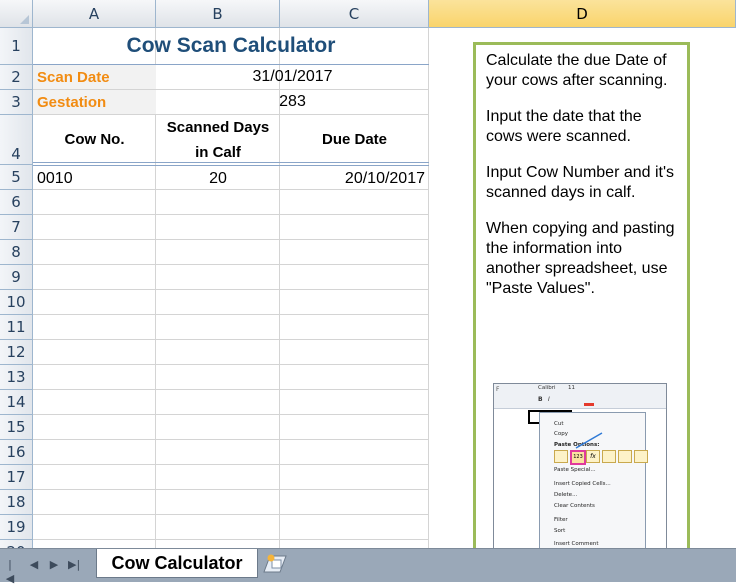  What do you see at coordinates (34, 565) in the screenshot?
I see `previous-sheet-icon: ◀` at bounding box center [34, 565].